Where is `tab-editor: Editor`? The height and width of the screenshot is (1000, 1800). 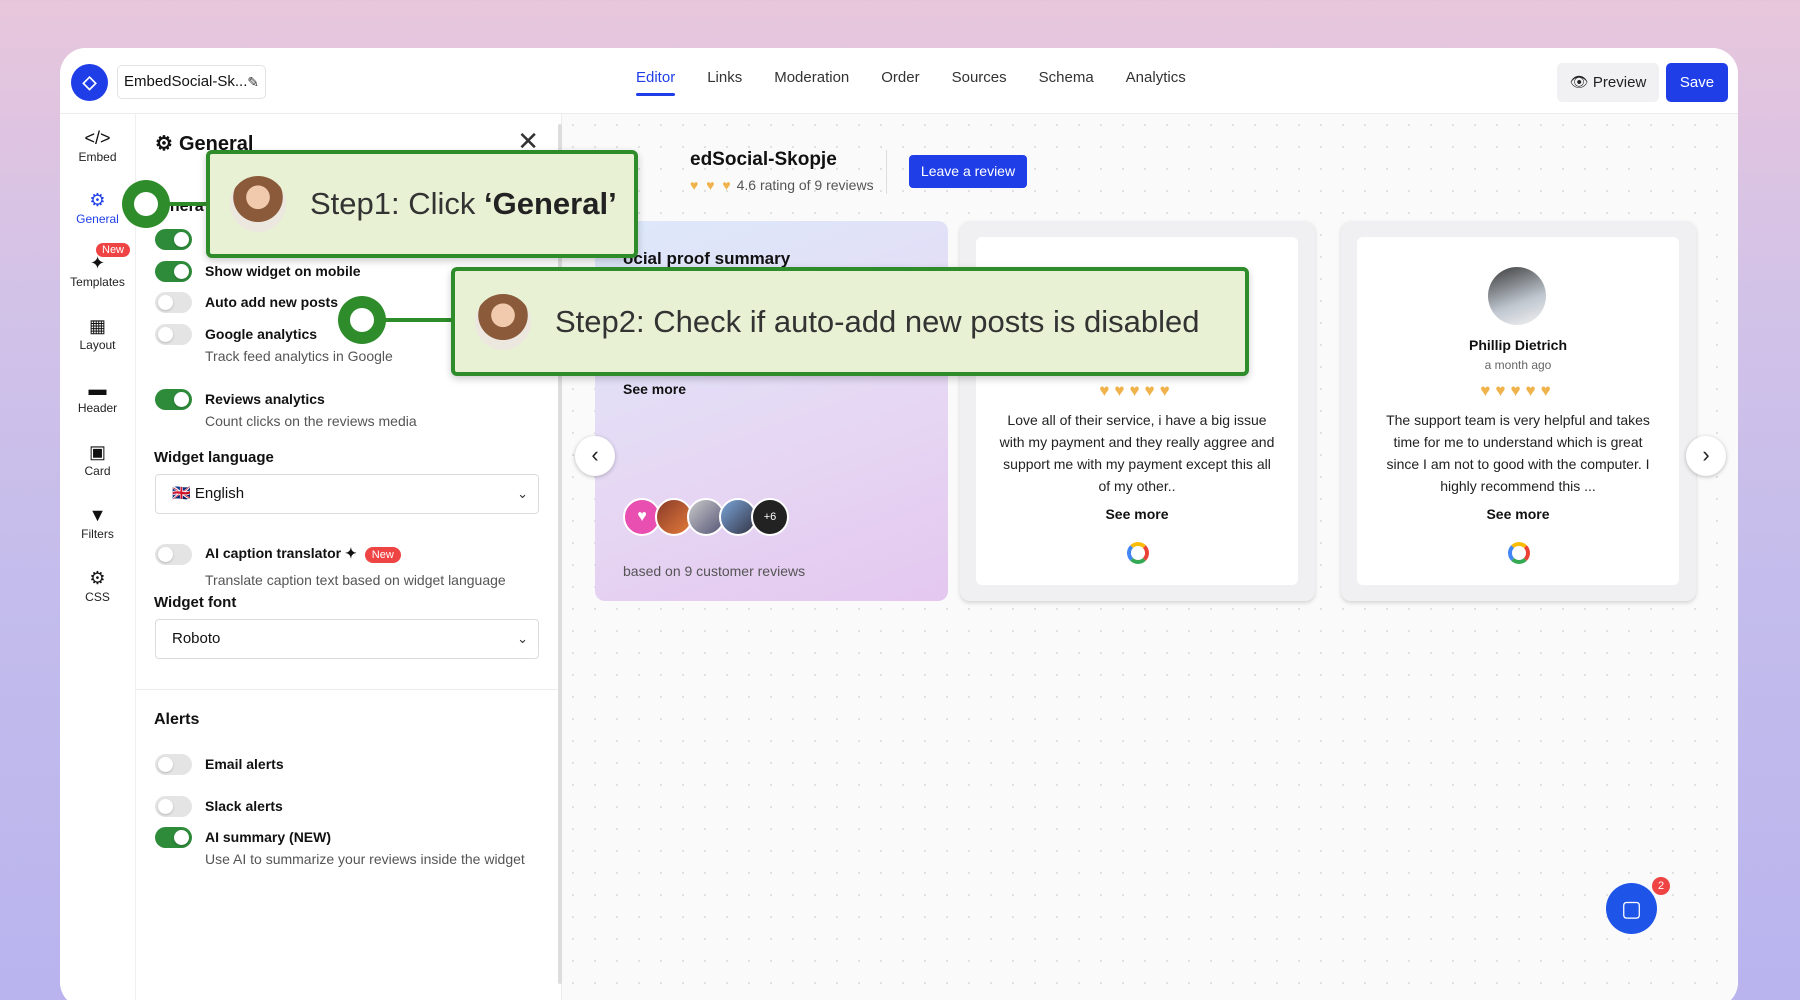
tab-editor: Editor is located at coordinates (655, 83).